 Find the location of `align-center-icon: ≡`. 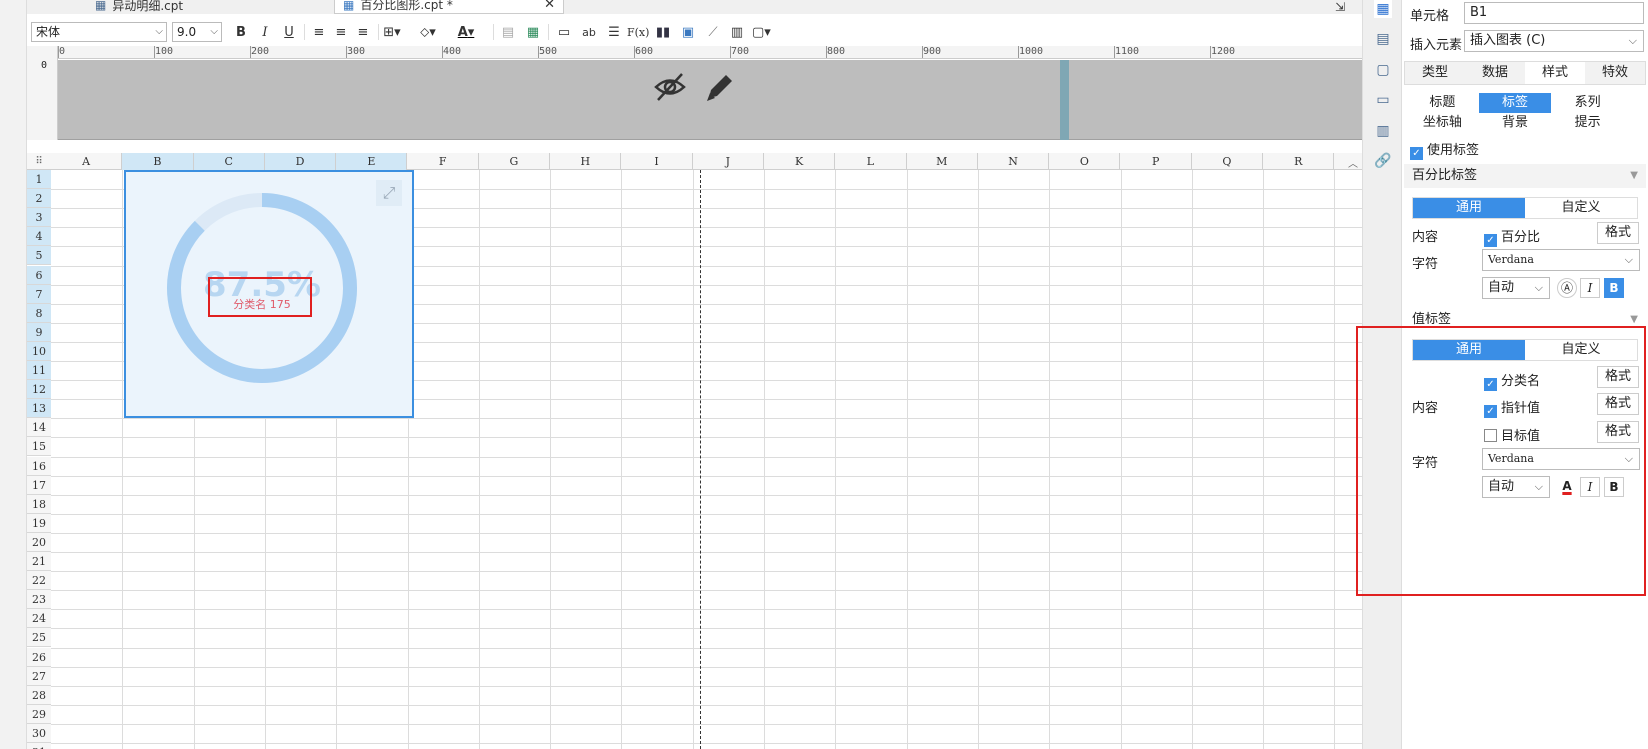

align-center-icon: ≡ is located at coordinates (341, 32).